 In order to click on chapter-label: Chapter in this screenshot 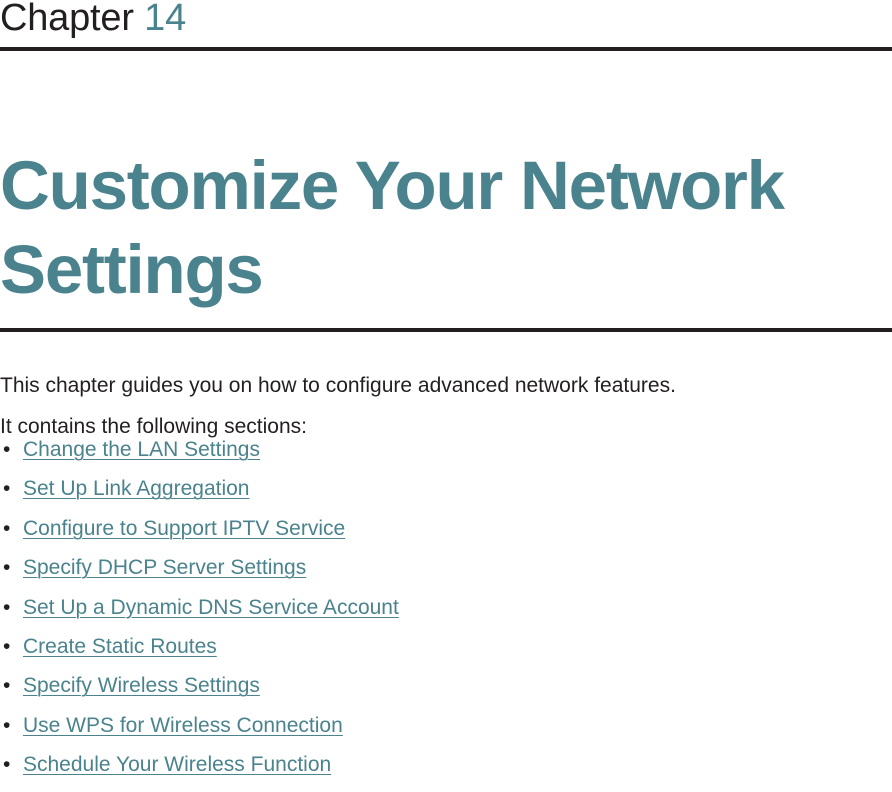, I will do `click(67, 19)`.